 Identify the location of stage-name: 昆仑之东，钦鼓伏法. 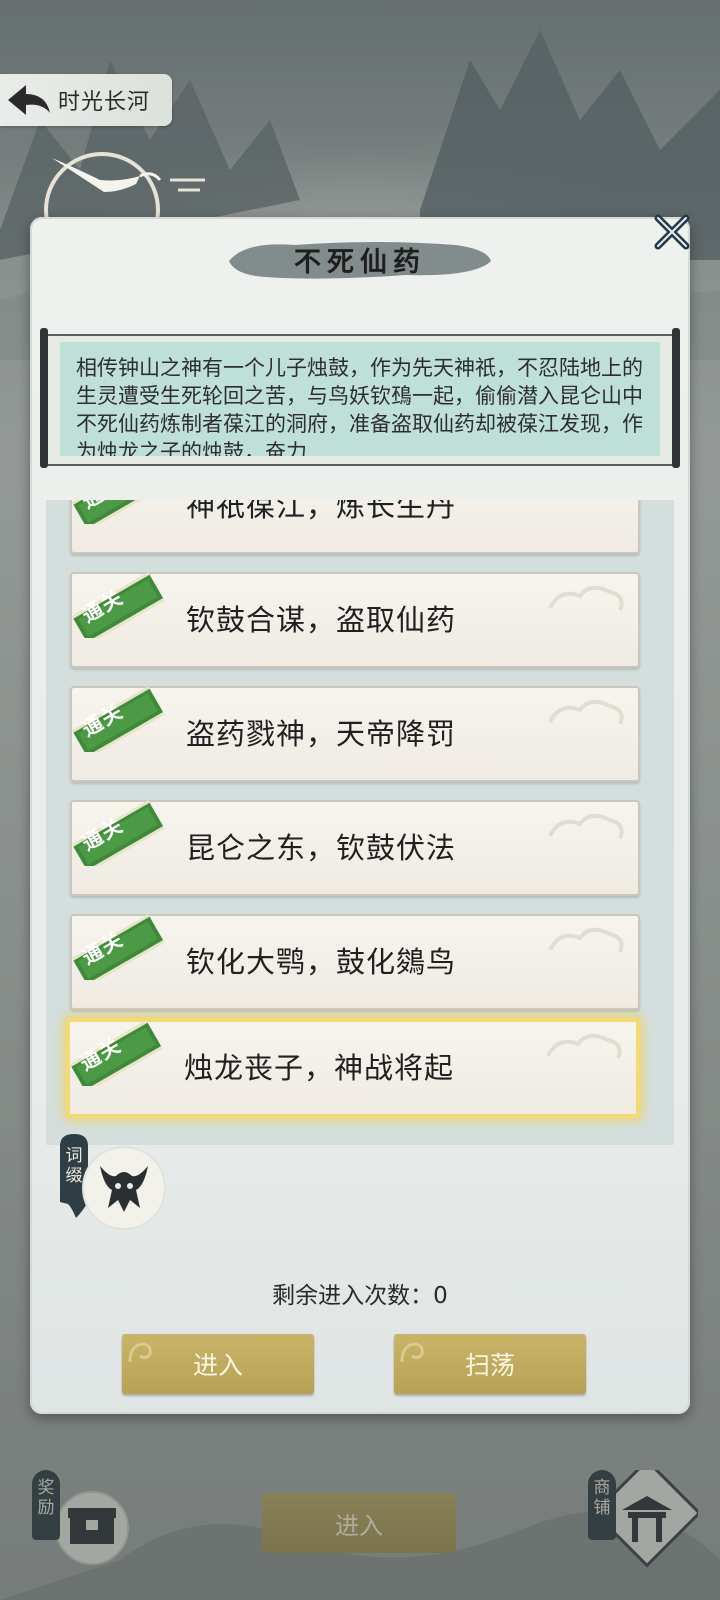
(321, 848).